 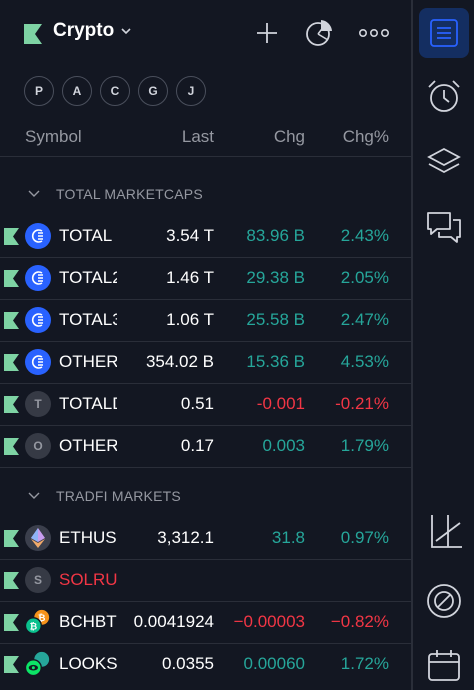 I want to click on right-toolbar, so click(x=443, y=345).